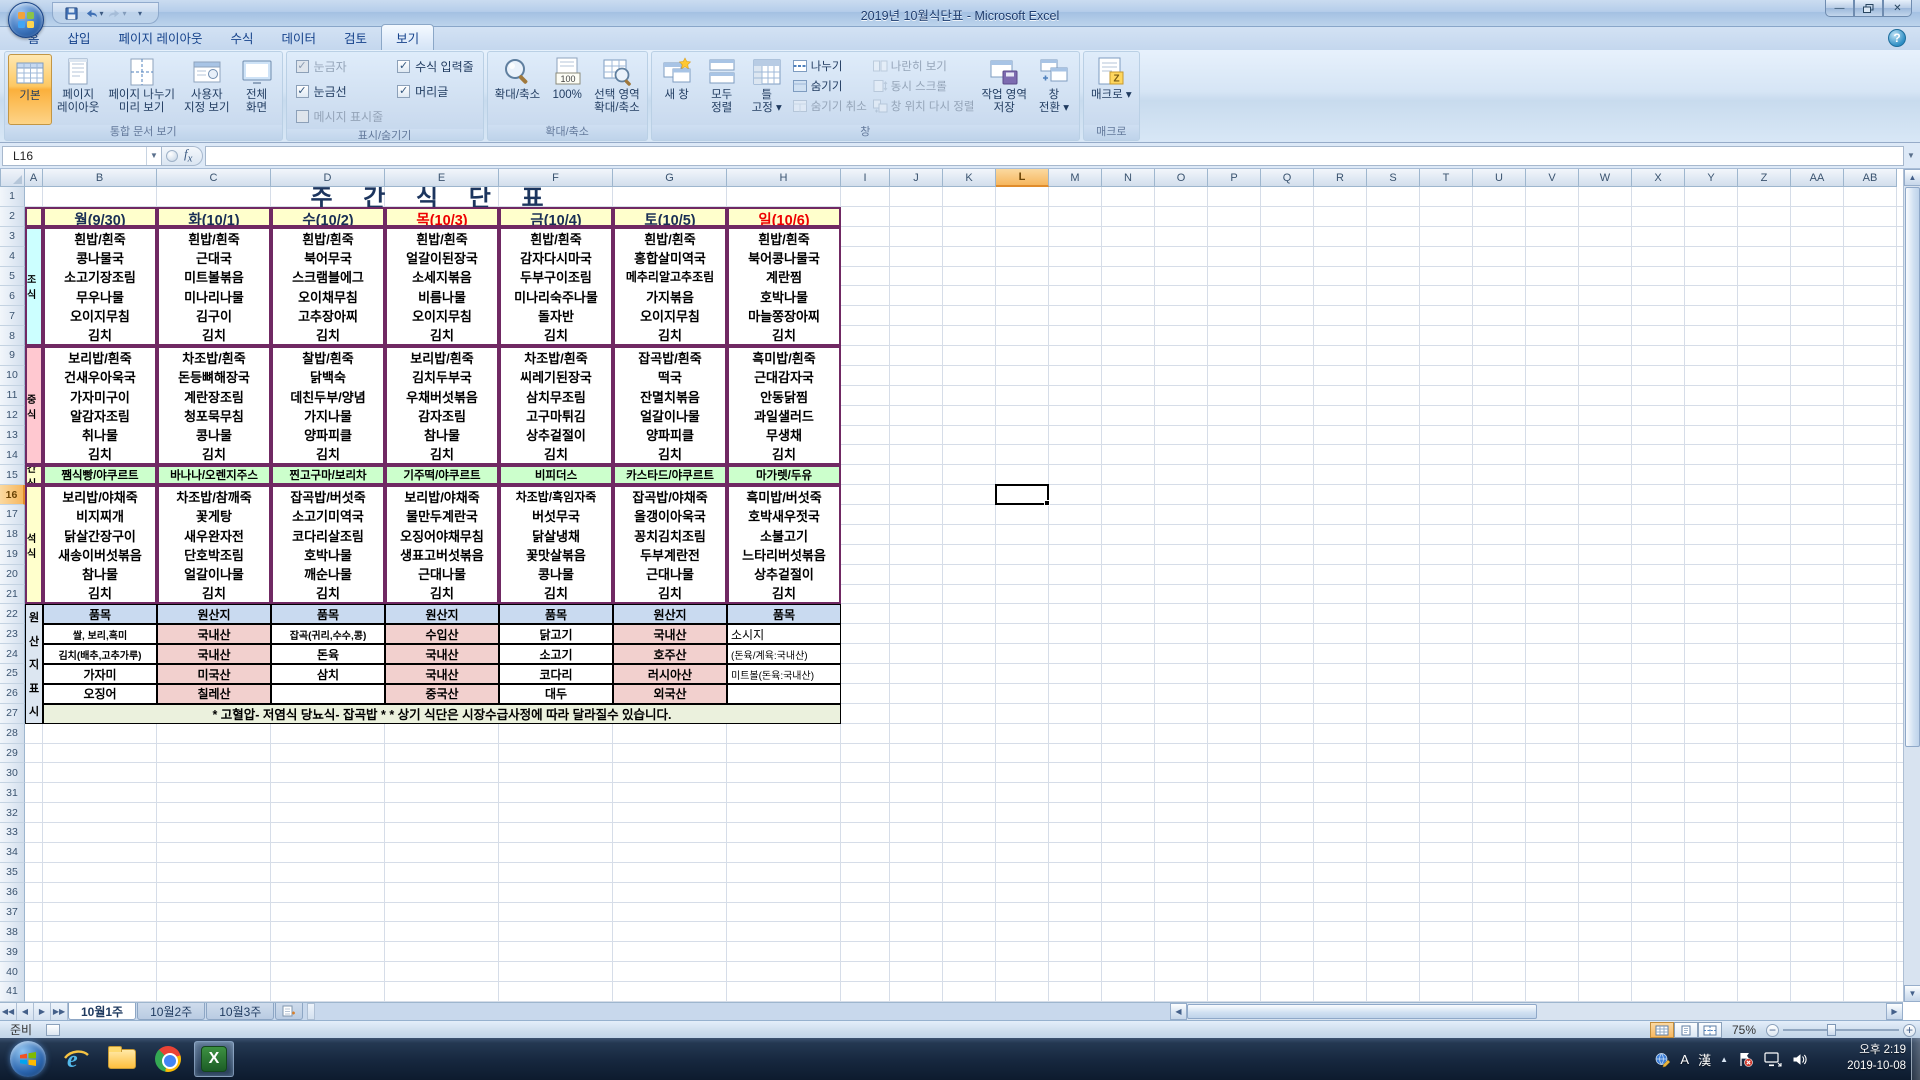 The width and height of the screenshot is (1920, 1080). I want to click on menu-day-cell: 차조밥/참깨죽 꽃게탕 새우완자전 단호박조림 얼갈이나물 김치, so click(214, 545).